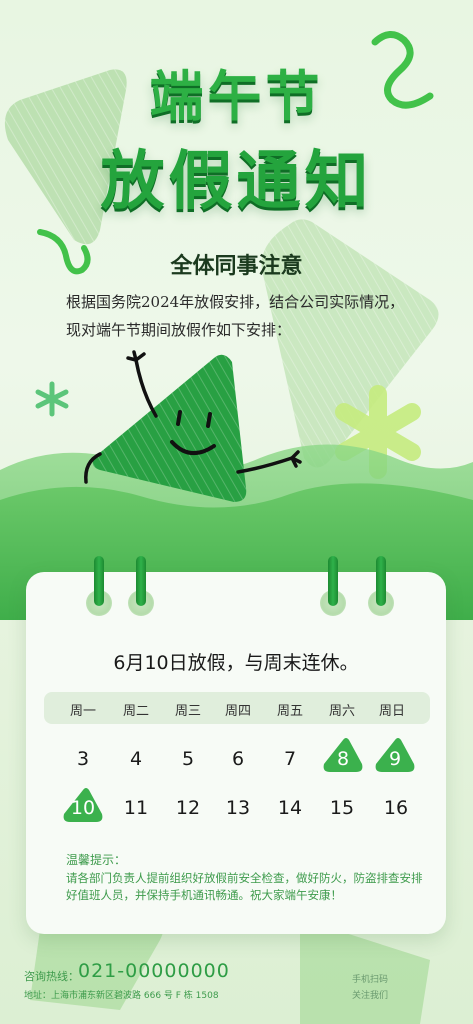 The width and height of the screenshot is (473, 1024). I want to click on weekday-label: 周三, so click(187, 711).